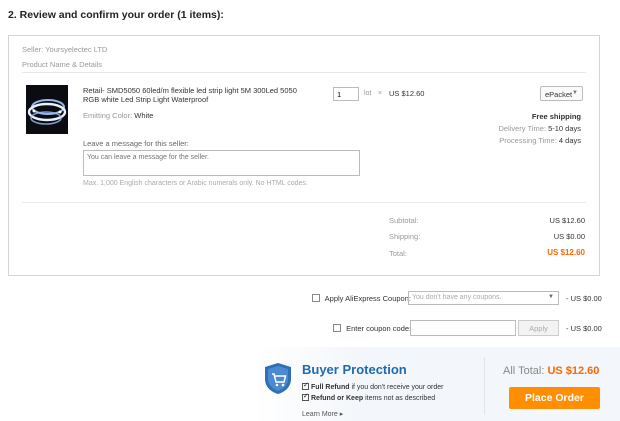 This screenshot has width=620, height=421. What do you see at coordinates (341, 414) in the screenshot?
I see `arrow-right-icon: ▸` at bounding box center [341, 414].